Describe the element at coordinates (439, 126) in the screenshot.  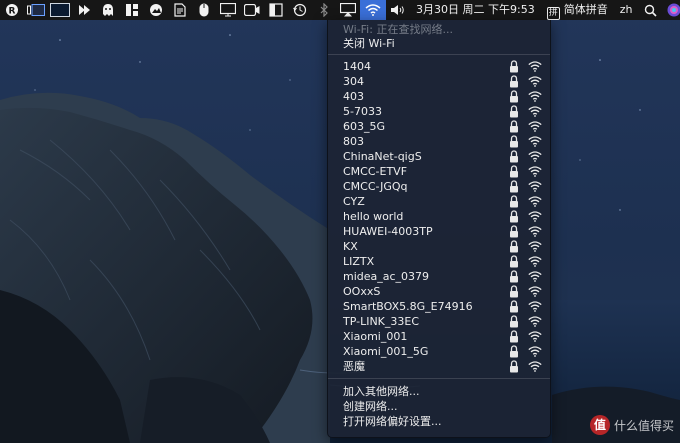
I see `network-item: 603_5G` at that location.